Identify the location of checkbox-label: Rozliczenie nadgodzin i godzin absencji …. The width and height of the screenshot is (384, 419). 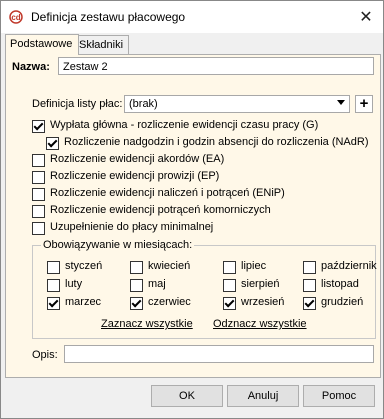
(216, 142).